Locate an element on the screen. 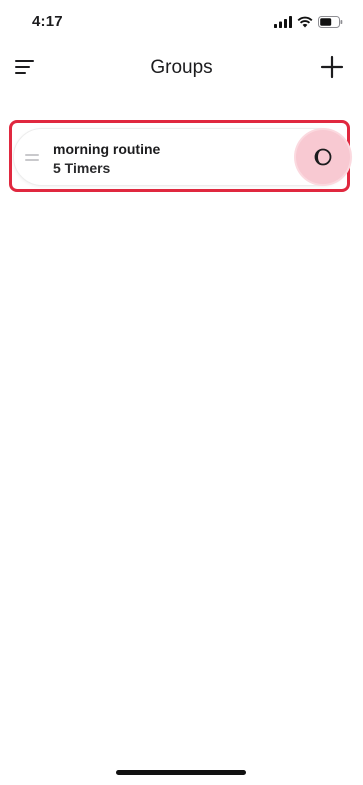 The image size is (363, 785). status-icons is located at coordinates (308, 24).